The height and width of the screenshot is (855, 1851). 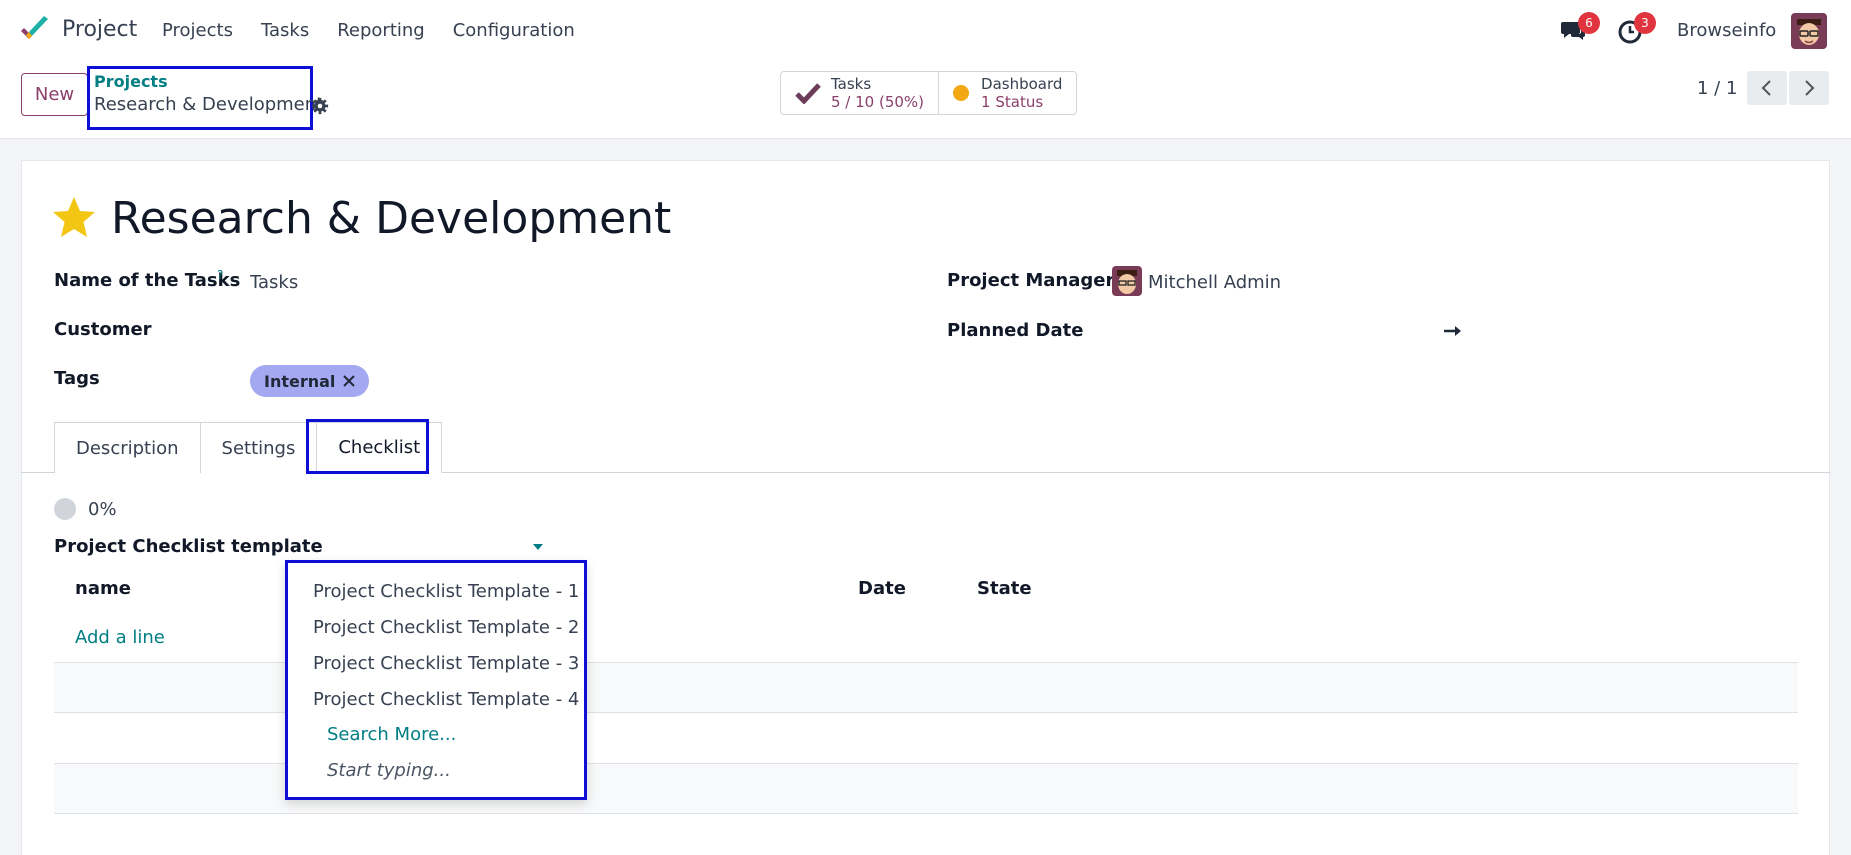 I want to click on user-menu: Browseinfo, so click(x=1726, y=30).